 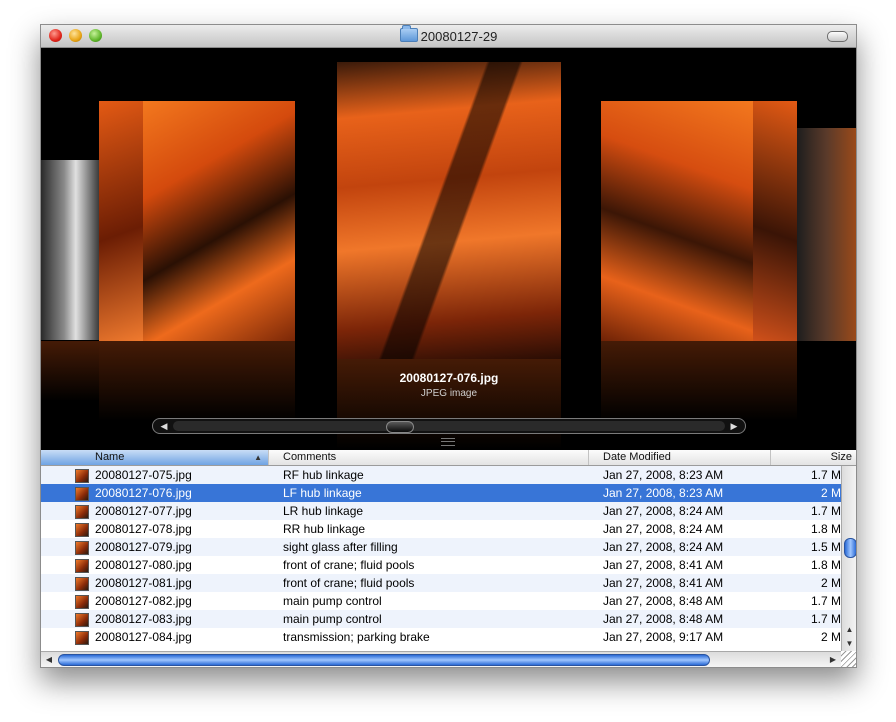 I want to click on file-comment: RR hub linkage, so click(x=324, y=529).